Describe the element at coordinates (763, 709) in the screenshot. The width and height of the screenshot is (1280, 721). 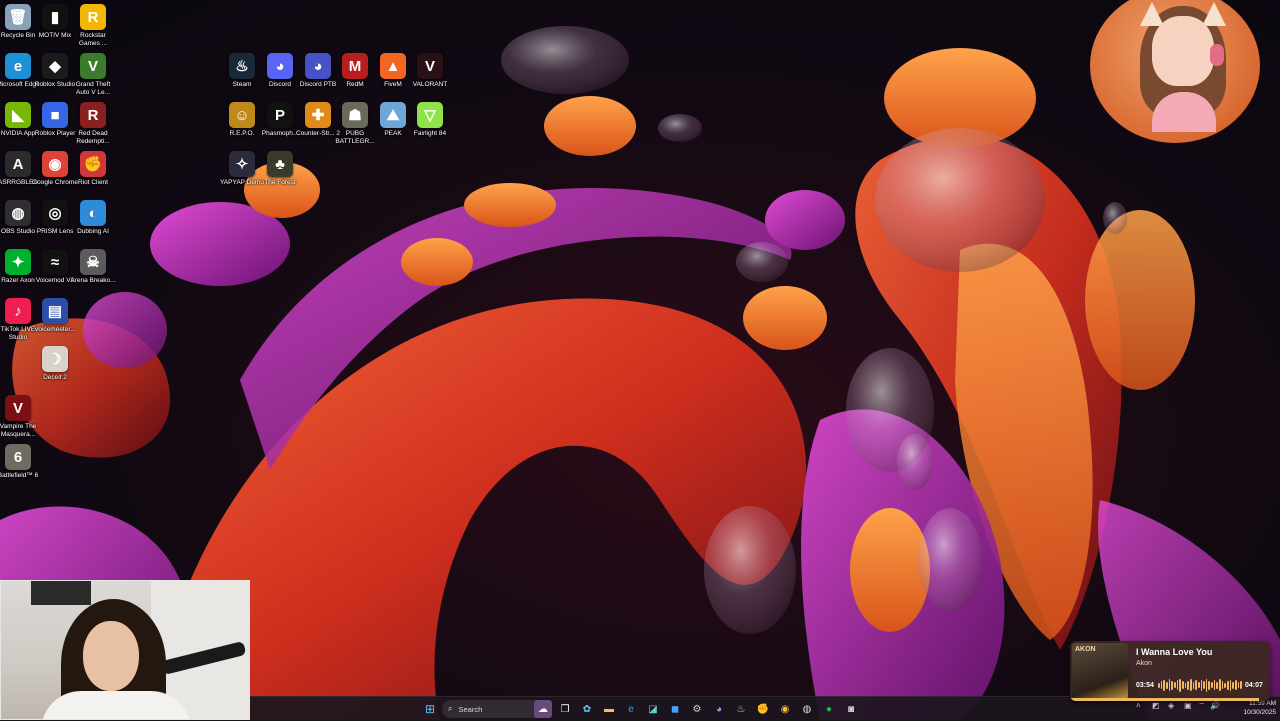
I see `riot-taskbar-icon: ✊` at that location.